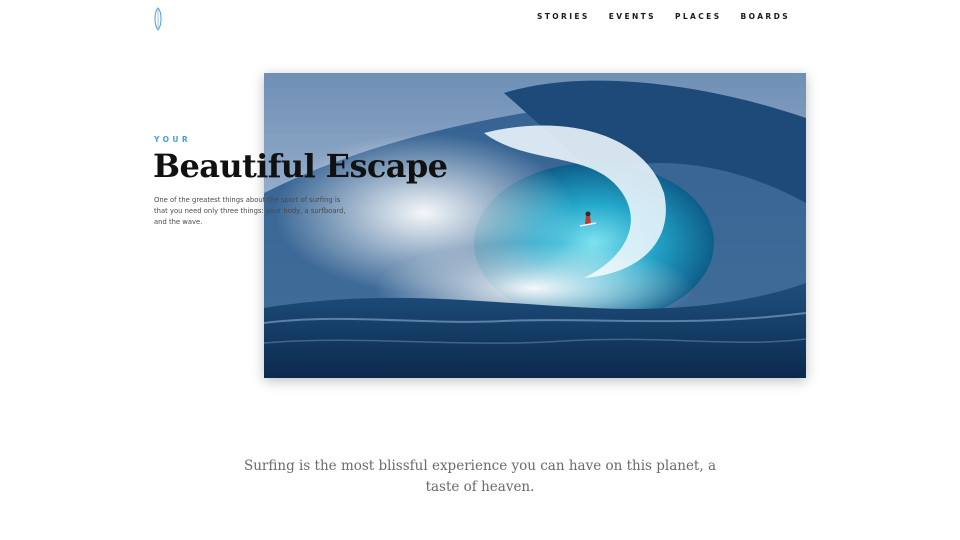  What do you see at coordinates (766, 16) in the screenshot?
I see `nav-link-boards: BOARDS` at bounding box center [766, 16].